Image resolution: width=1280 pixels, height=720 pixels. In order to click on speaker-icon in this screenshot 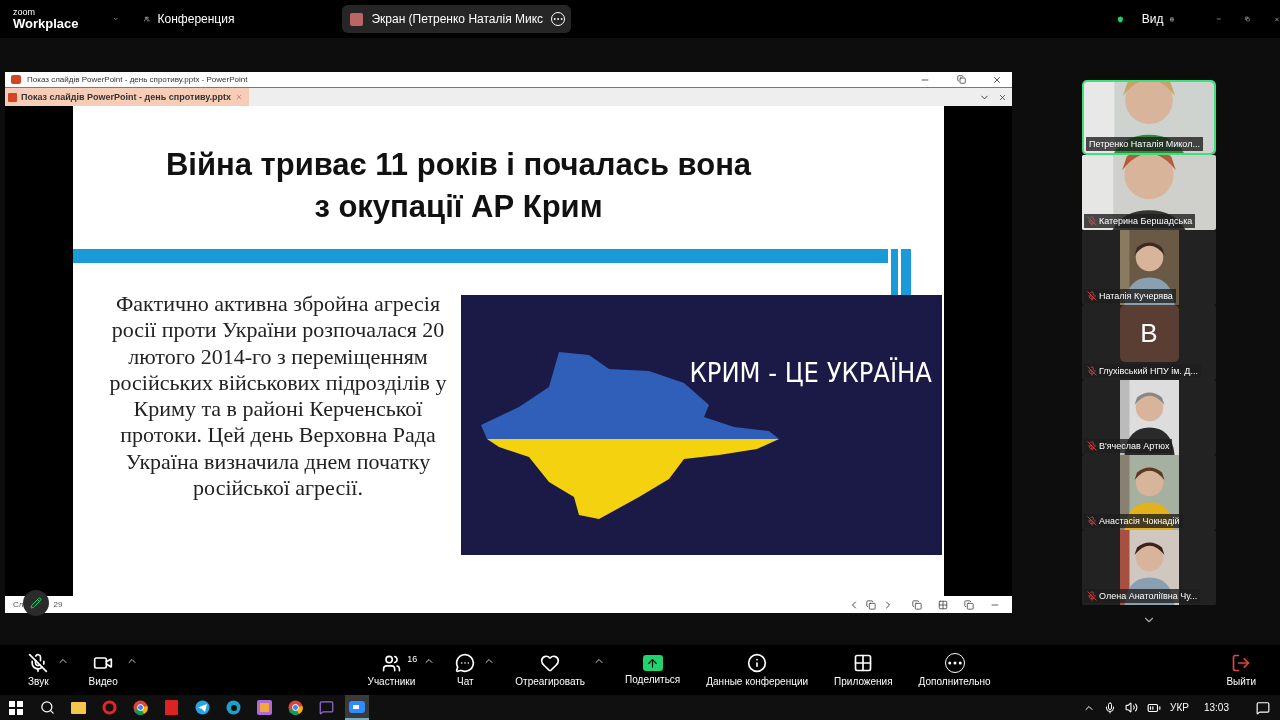, I will do `click(1132, 707)`.